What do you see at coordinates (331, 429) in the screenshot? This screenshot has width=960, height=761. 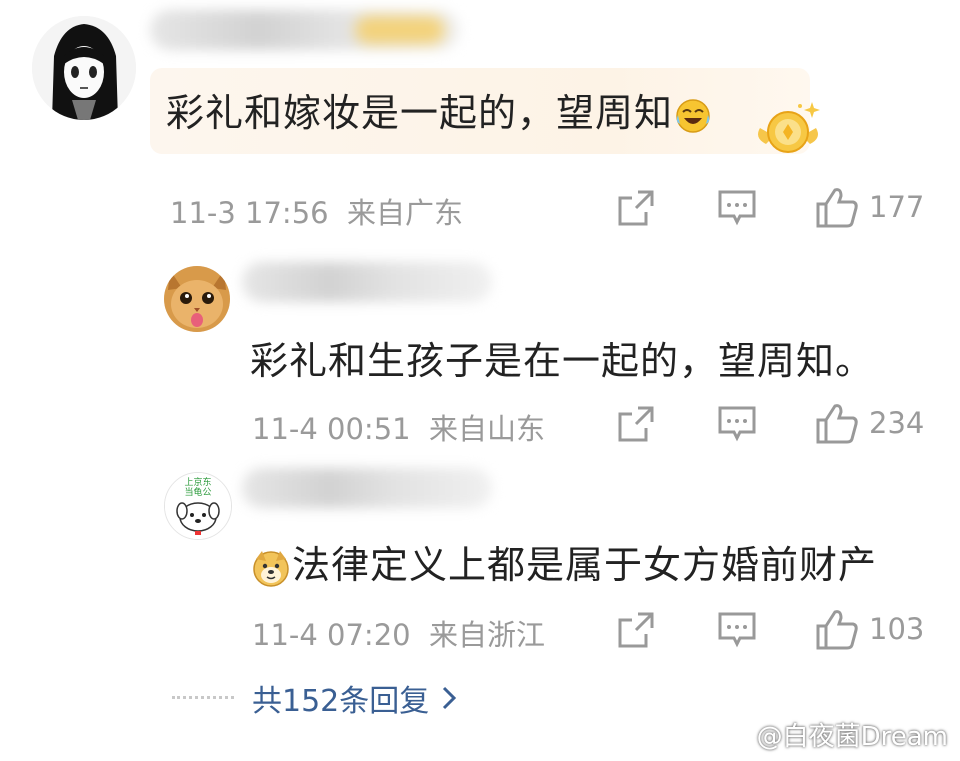 I see `comment-time: 11-4 00:51` at bounding box center [331, 429].